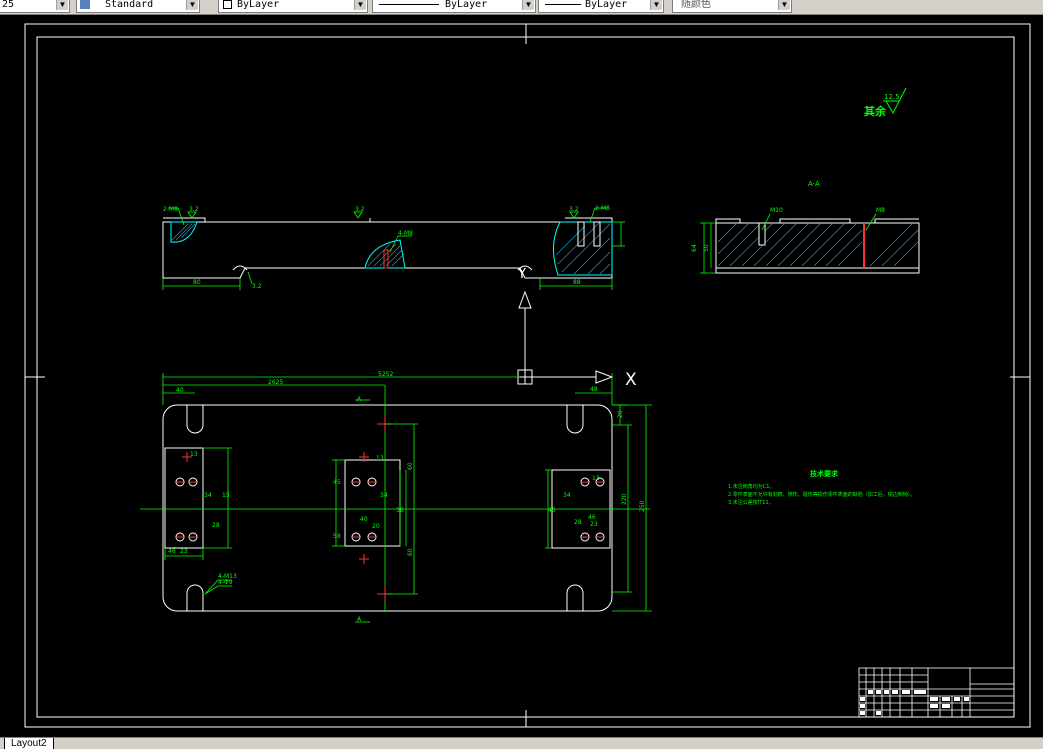  What do you see at coordinates (577, 282) in the screenshot?
I see `dim-right-bottom: 88` at bounding box center [577, 282].